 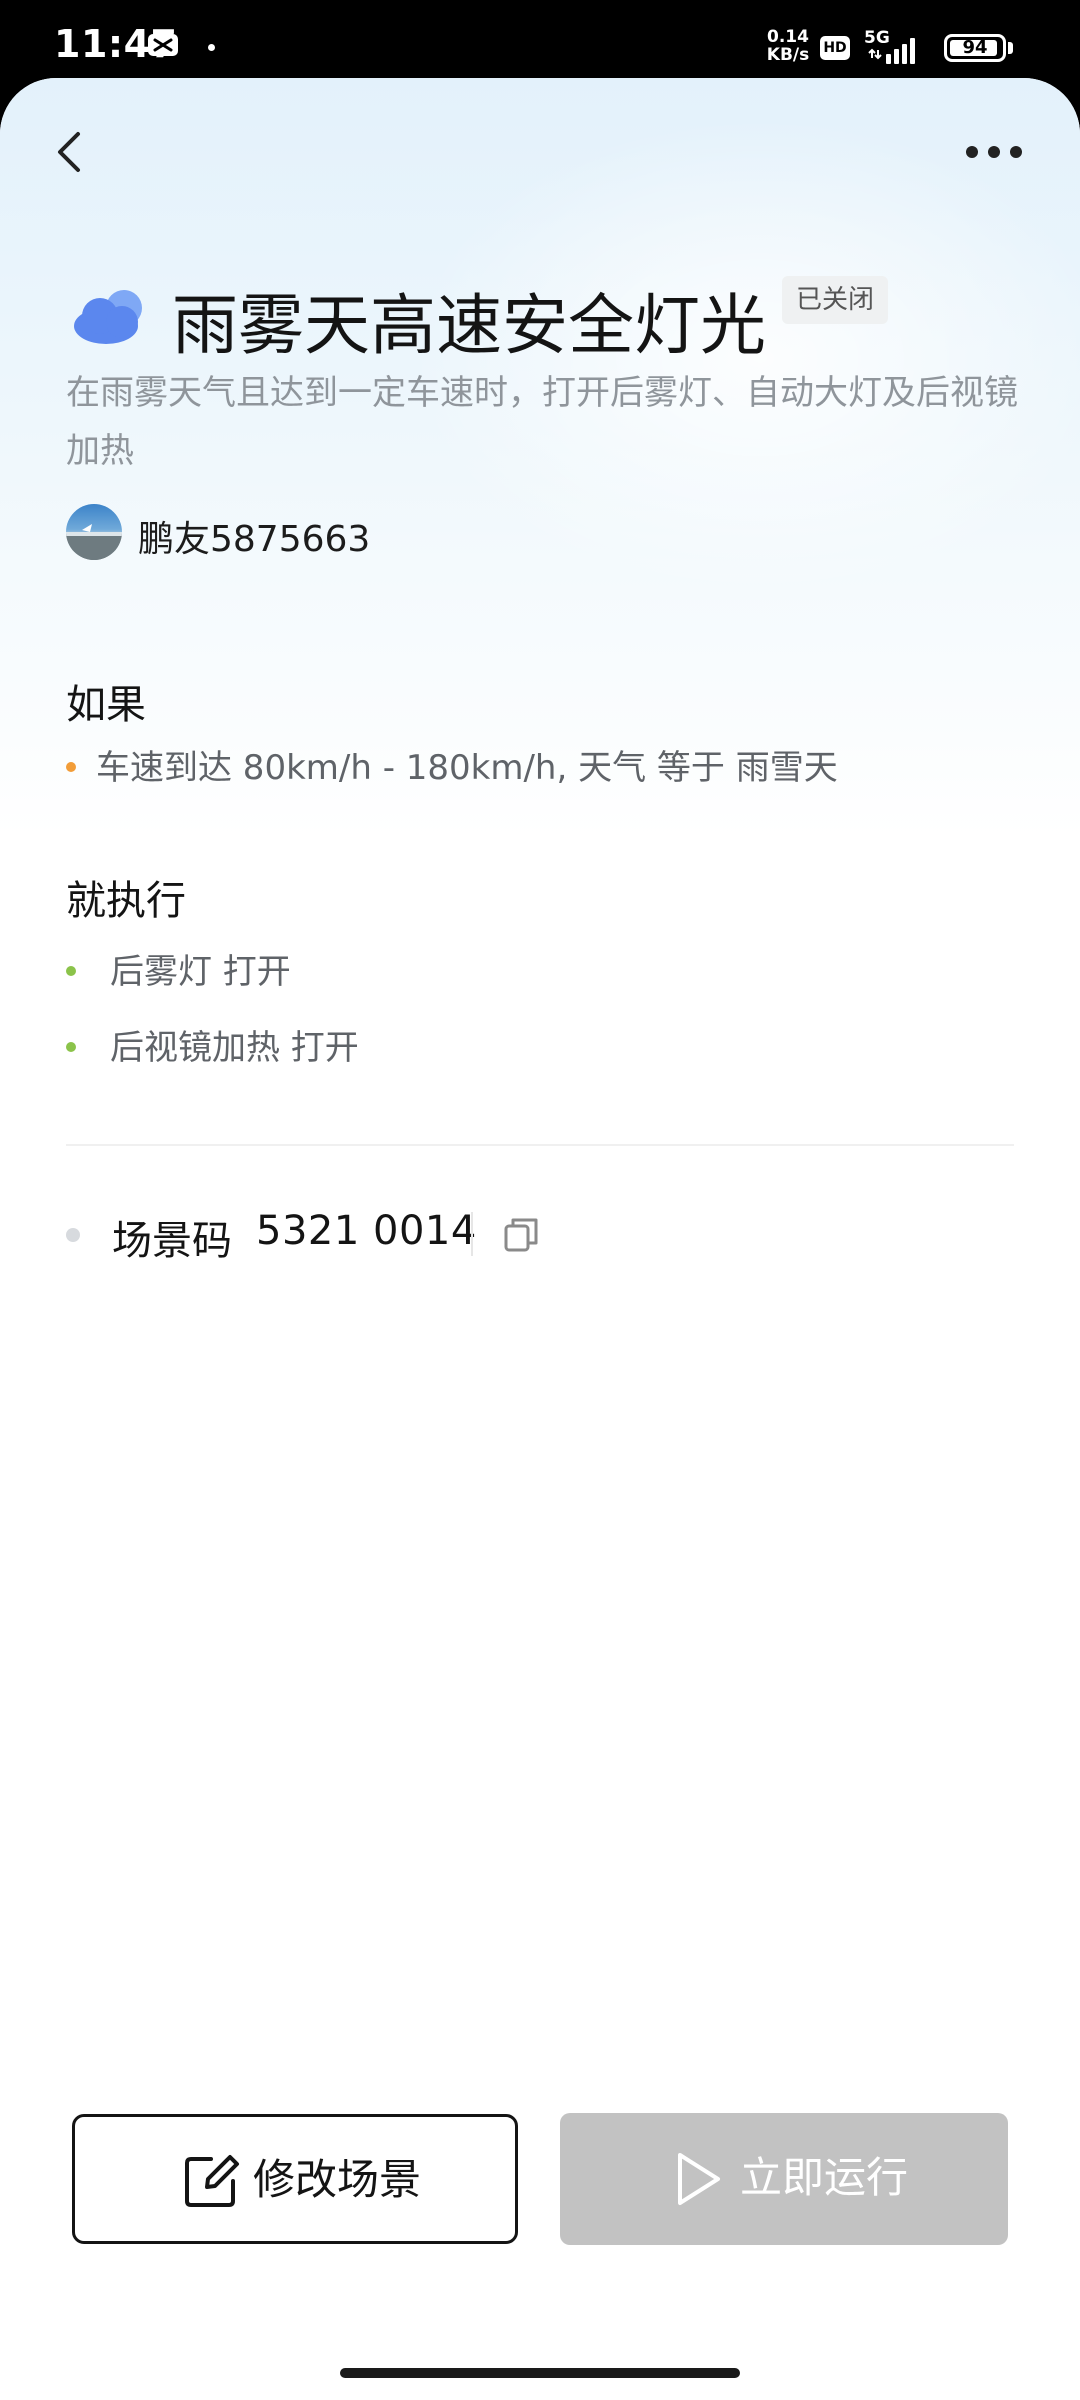 I want to click on more-horizontal-icon, so click(x=994, y=152).